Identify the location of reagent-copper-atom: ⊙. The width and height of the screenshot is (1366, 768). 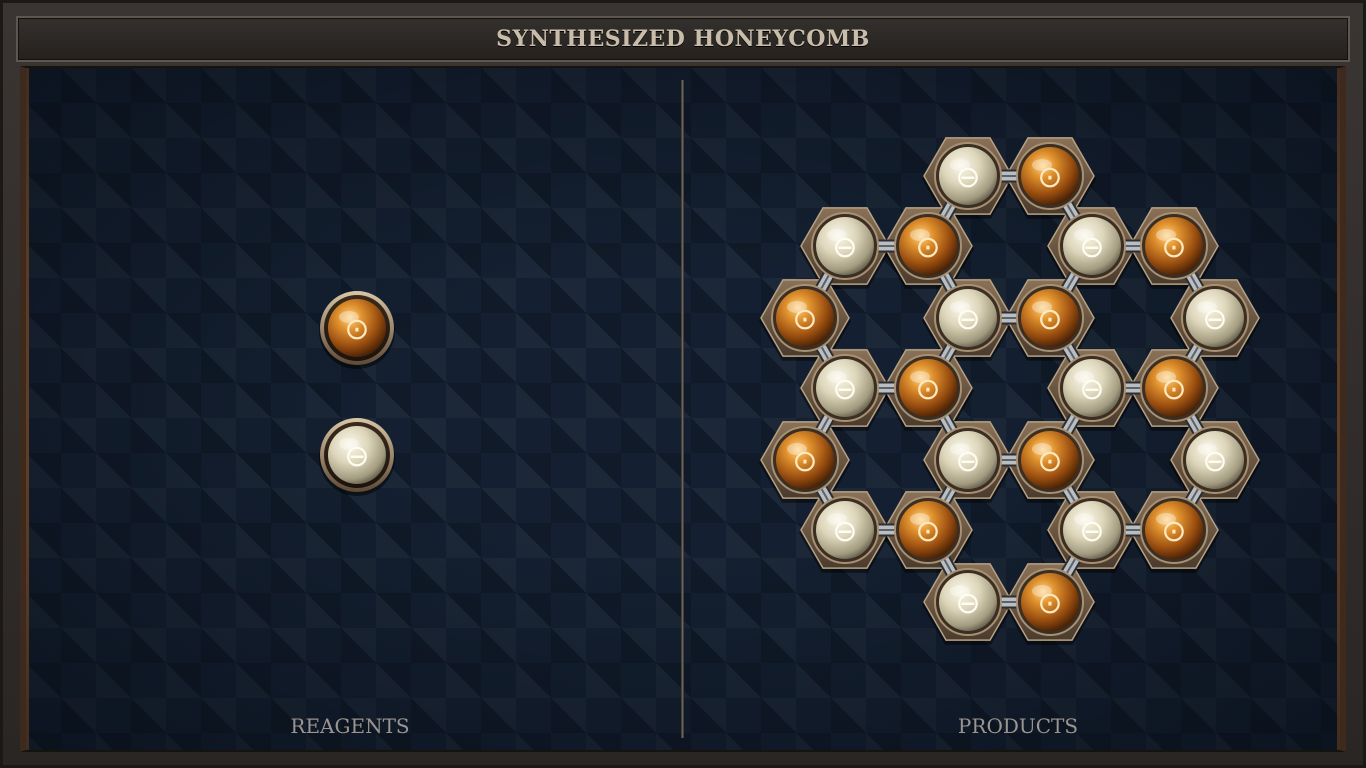
(357, 330).